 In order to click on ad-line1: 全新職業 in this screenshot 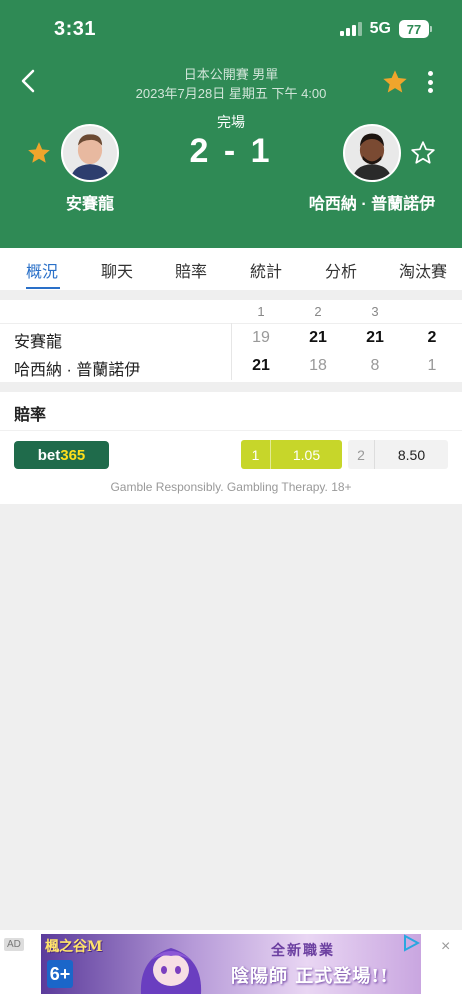, I will do `click(303, 951)`.